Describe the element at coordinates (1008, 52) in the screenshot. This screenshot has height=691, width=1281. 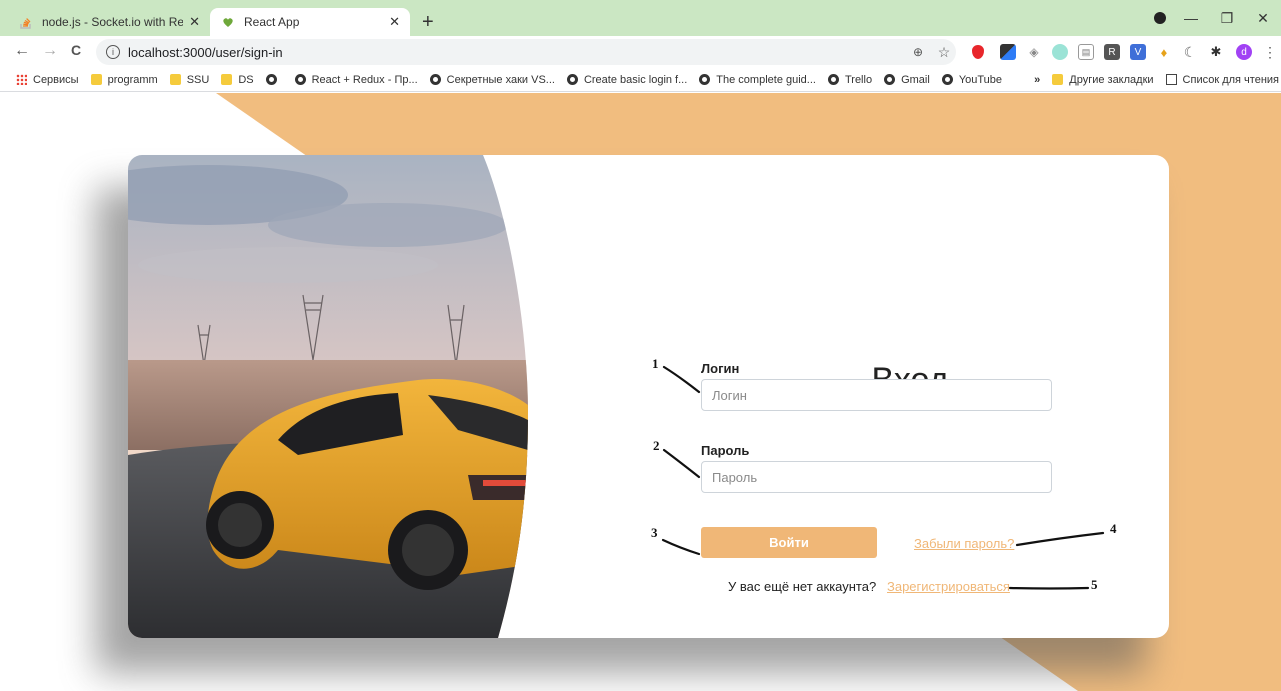
I see `extension-pen-icon` at that location.